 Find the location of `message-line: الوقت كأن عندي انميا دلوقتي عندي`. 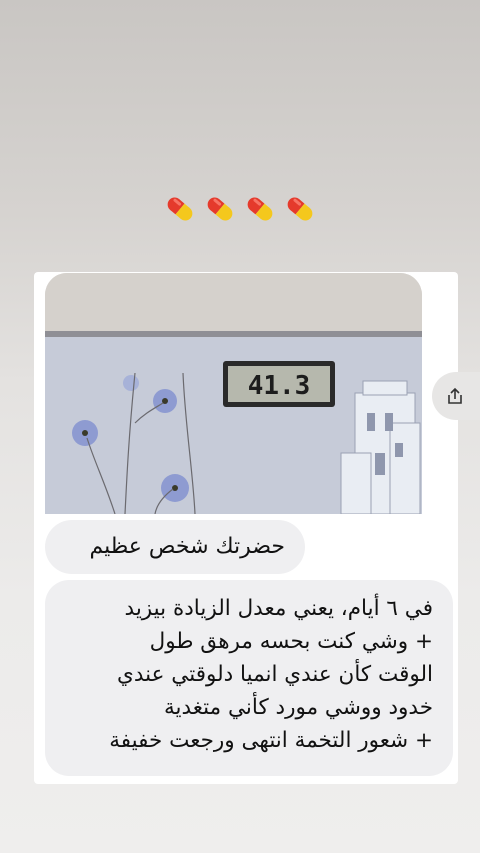

message-line: الوقت كأن عندي انميا دلوقتي عندي is located at coordinates (275, 674).